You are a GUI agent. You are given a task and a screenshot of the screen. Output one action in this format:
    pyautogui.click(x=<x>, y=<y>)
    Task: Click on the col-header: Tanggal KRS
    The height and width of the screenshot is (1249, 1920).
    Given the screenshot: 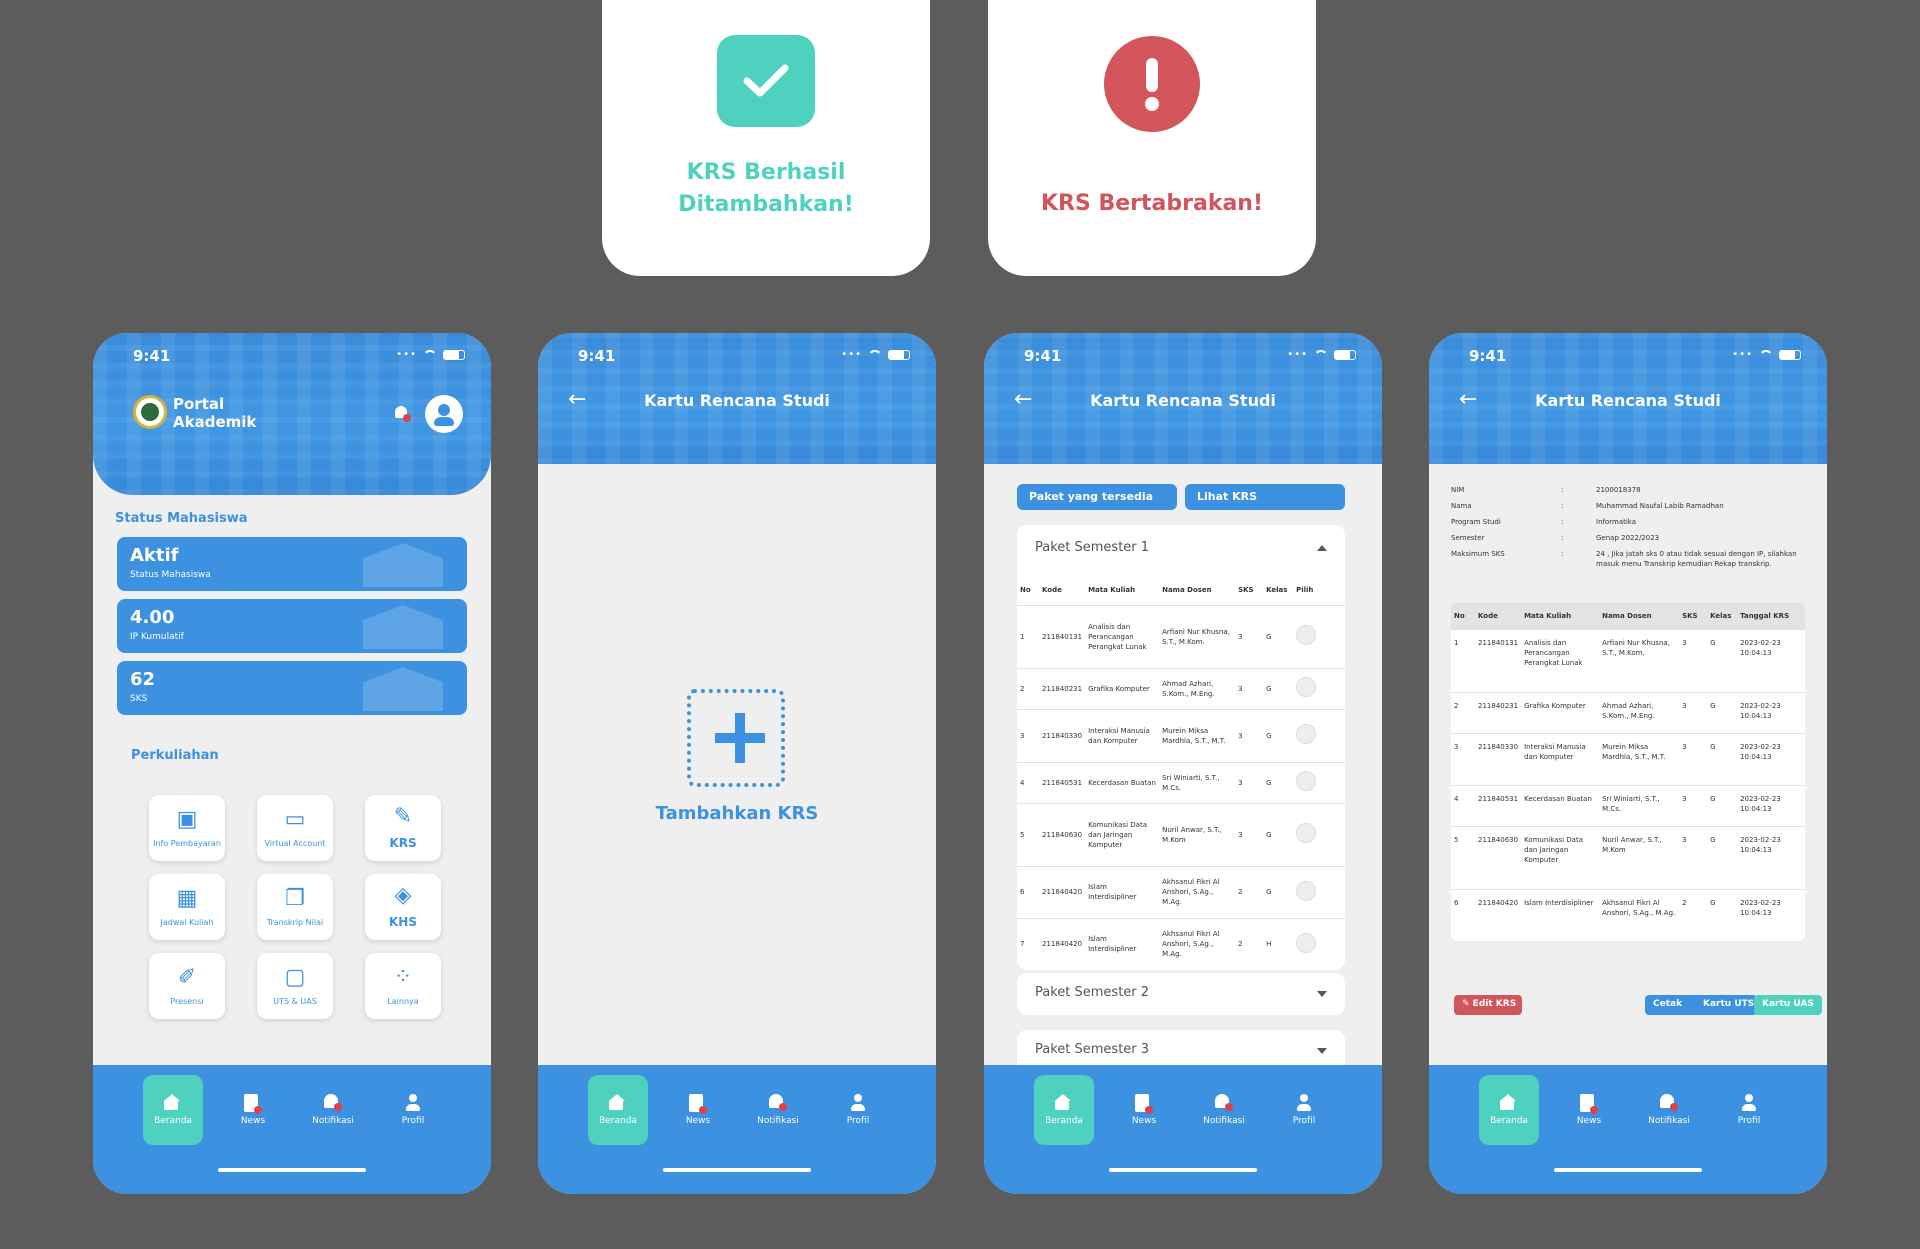 What is the action you would take?
    pyautogui.click(x=1771, y=616)
    